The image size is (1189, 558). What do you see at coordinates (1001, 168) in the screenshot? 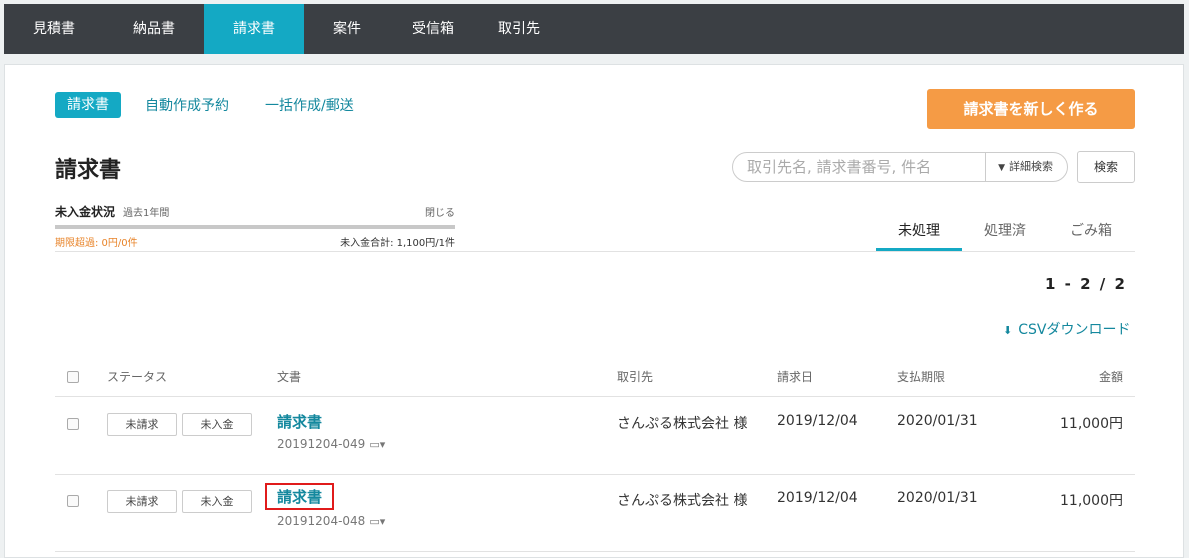
I see `caret-down-icon: ▼` at bounding box center [1001, 168].